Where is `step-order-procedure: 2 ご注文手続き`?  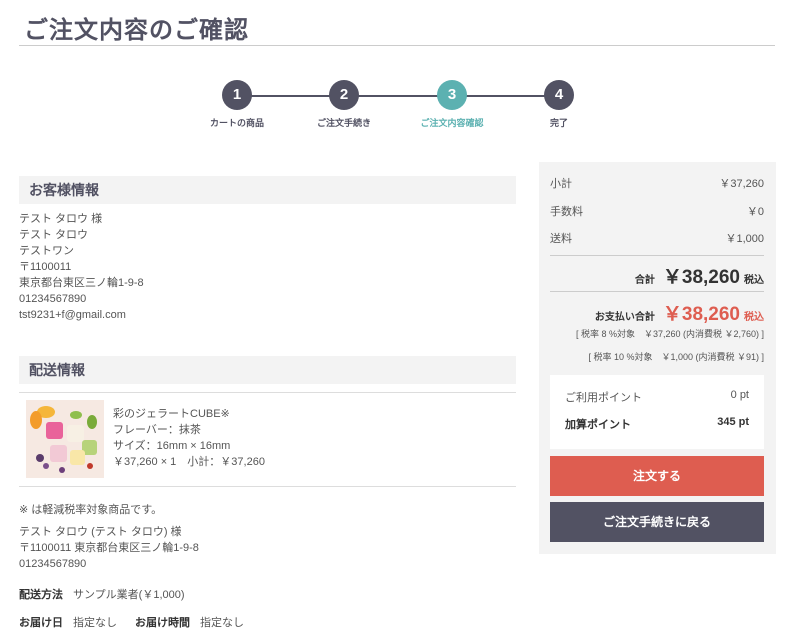 step-order-procedure: 2 ご注文手続き is located at coordinates (344, 104).